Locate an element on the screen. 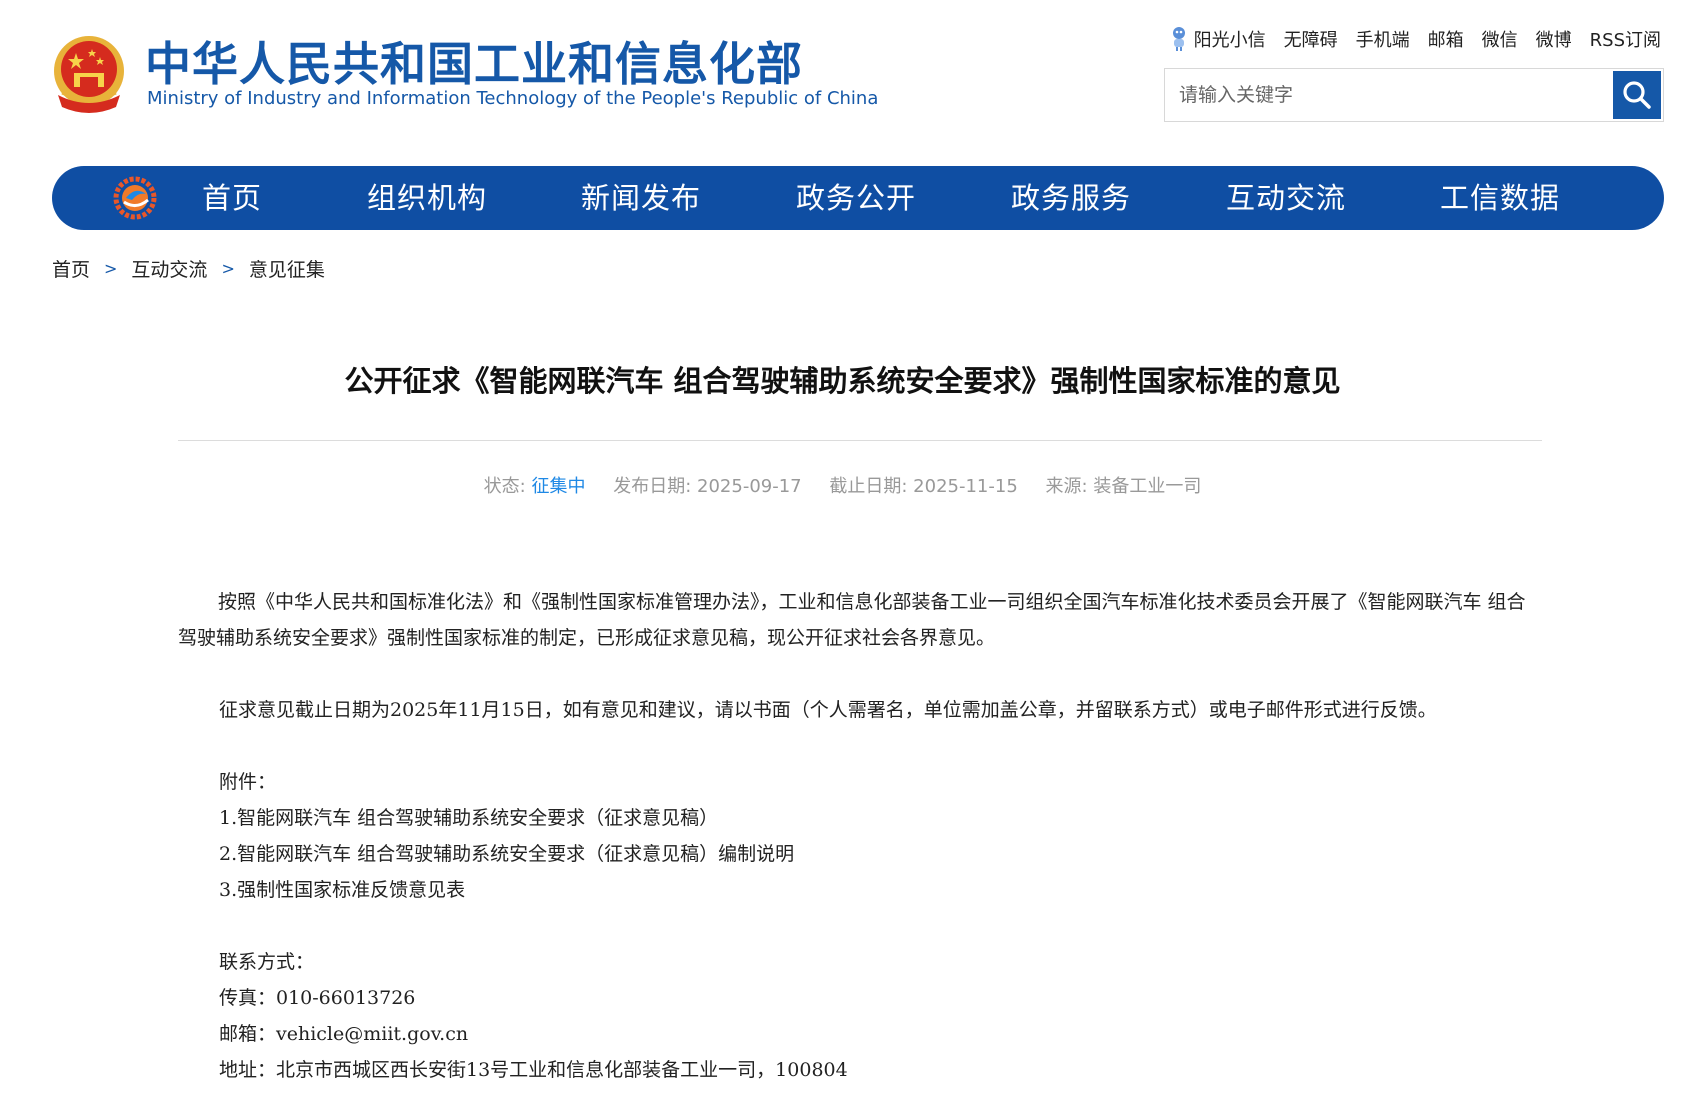 The height and width of the screenshot is (1105, 1685). top-links: 阳光小信 无障碍 手机端 邮箱 微信 微博 RSS订阅 is located at coordinates (1414, 39).